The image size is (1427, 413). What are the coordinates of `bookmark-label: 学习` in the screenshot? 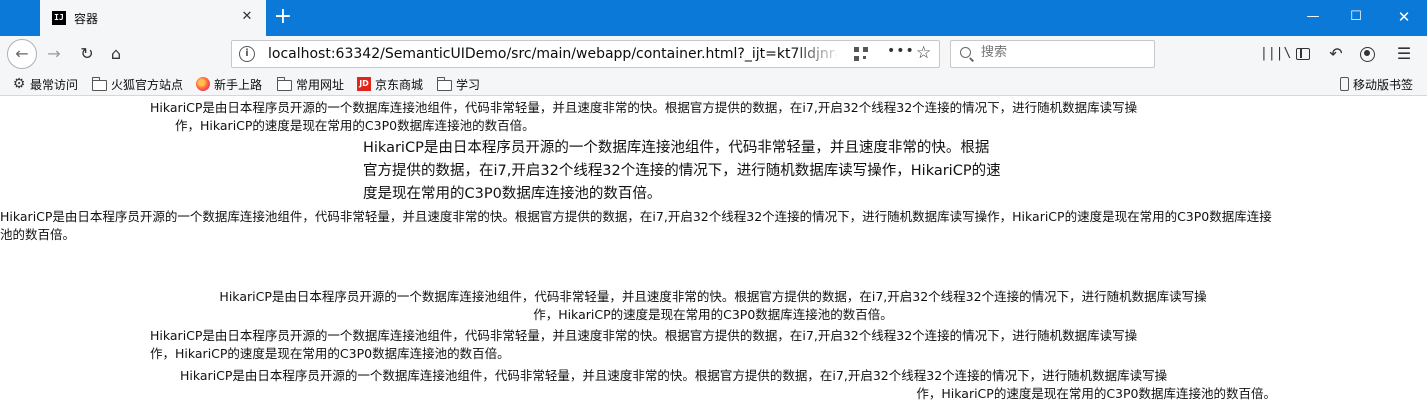 It's located at (468, 84).